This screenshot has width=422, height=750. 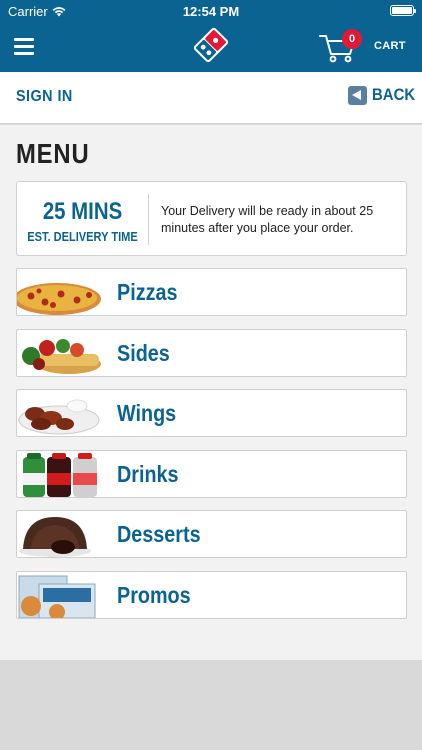 I want to click on back-button: BACK, so click(x=384, y=95).